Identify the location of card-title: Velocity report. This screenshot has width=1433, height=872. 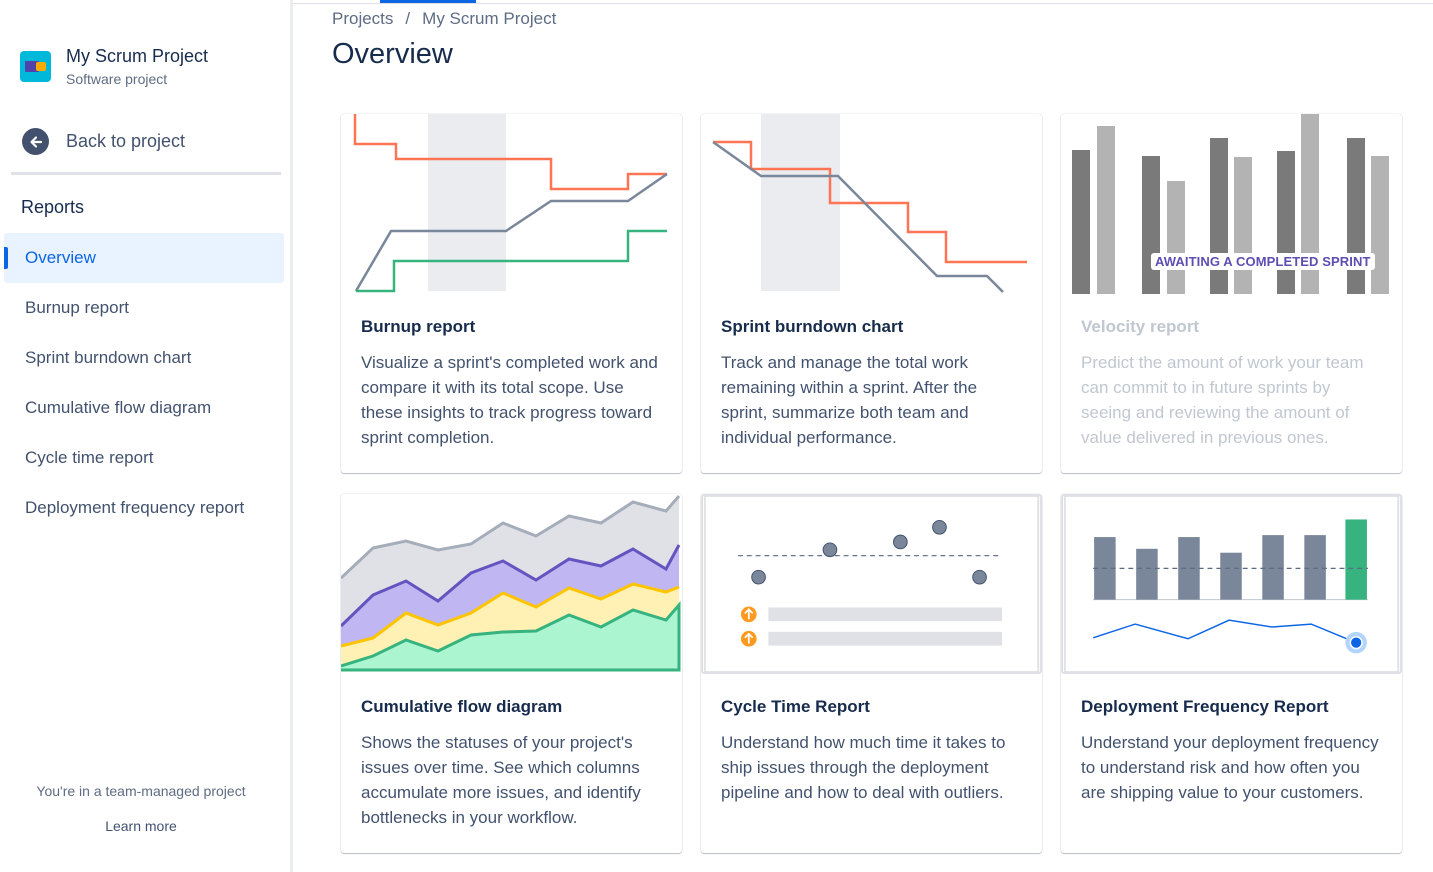
(1140, 326).